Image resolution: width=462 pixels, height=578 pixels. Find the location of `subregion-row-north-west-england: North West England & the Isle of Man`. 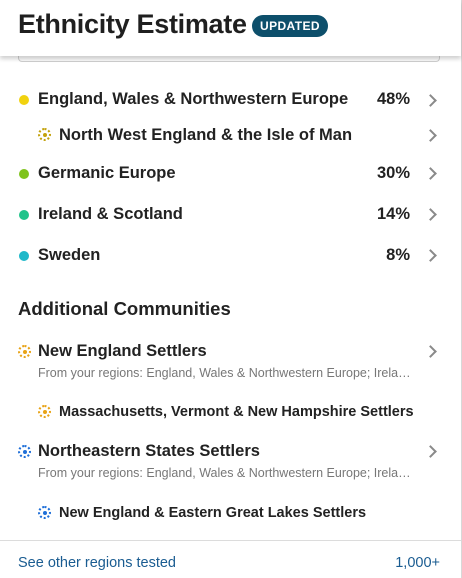

subregion-row-north-west-england: North West England & the Isle of Man is located at coordinates (230, 136).